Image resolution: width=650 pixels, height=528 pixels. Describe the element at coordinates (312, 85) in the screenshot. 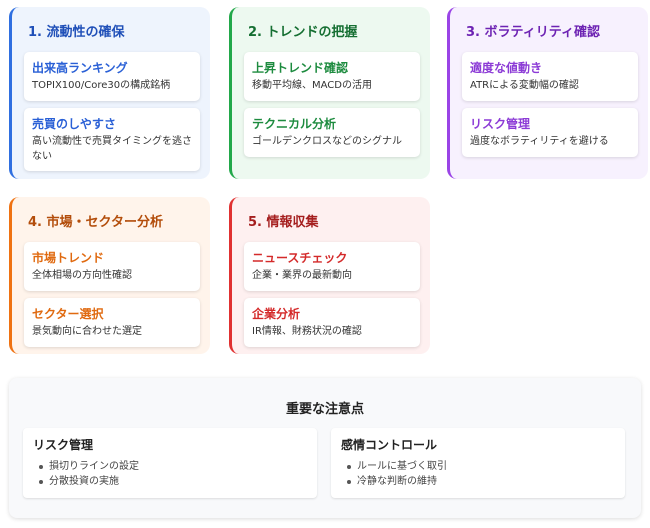

I see `item-desc: 移動平均線、MACDの活用` at that location.